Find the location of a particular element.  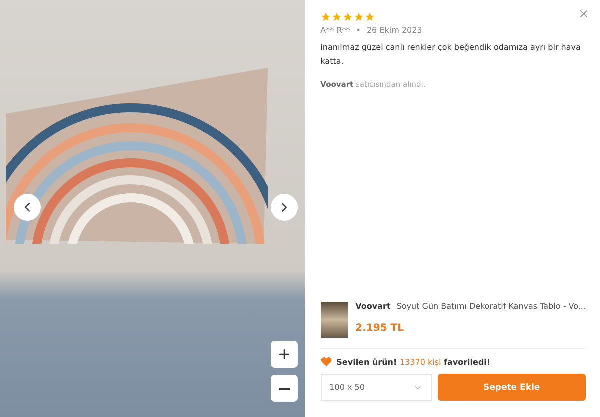

next-button is located at coordinates (284, 207).